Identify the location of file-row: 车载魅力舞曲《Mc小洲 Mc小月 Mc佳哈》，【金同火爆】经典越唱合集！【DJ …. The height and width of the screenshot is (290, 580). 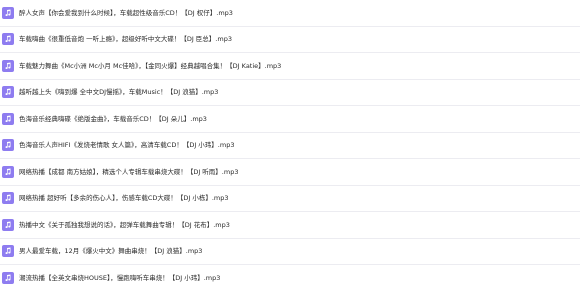
(290, 66).